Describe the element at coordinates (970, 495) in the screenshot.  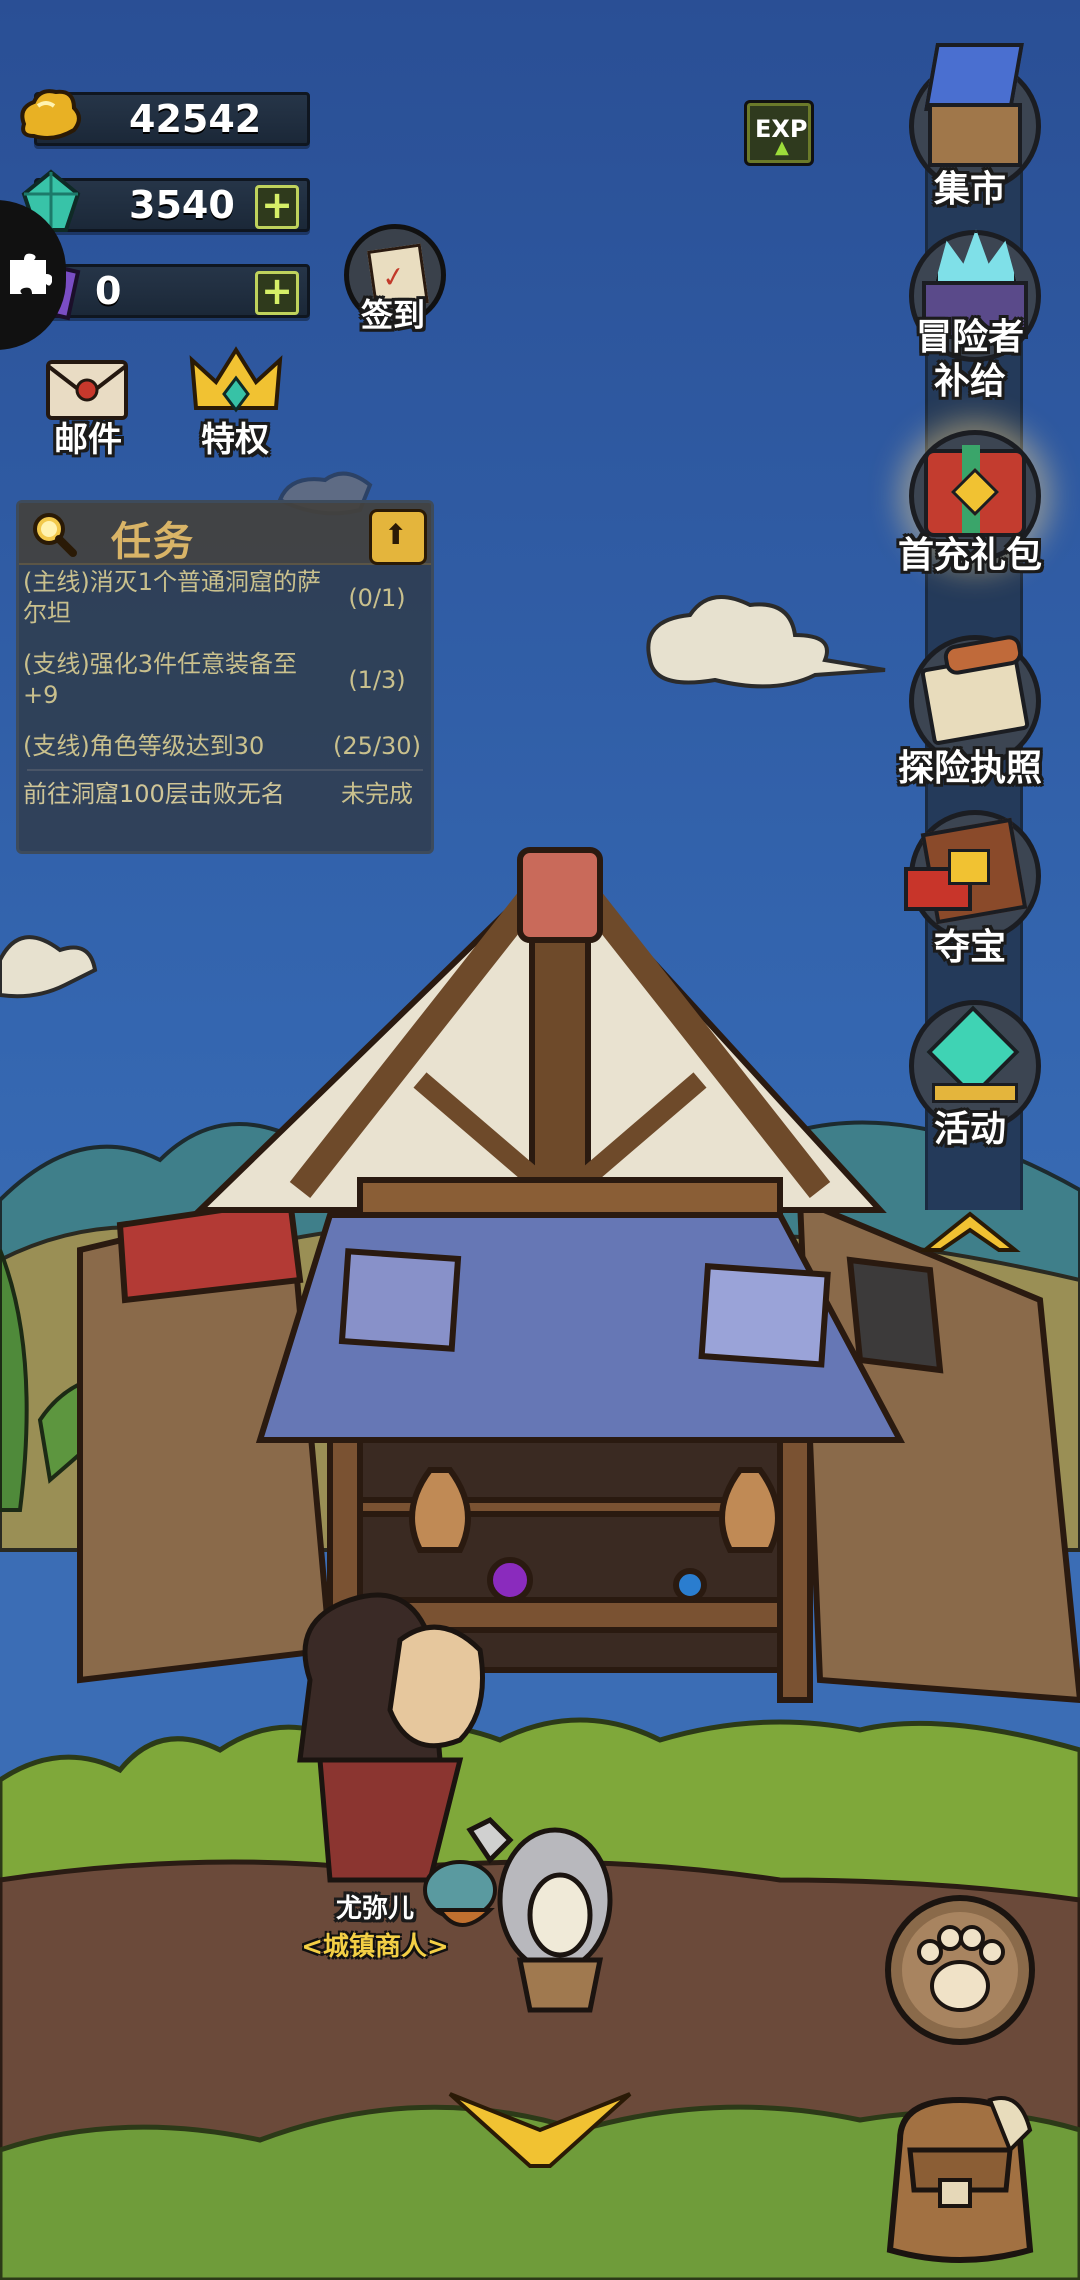
I see `first-charge-gift-button: 首充礼包` at that location.